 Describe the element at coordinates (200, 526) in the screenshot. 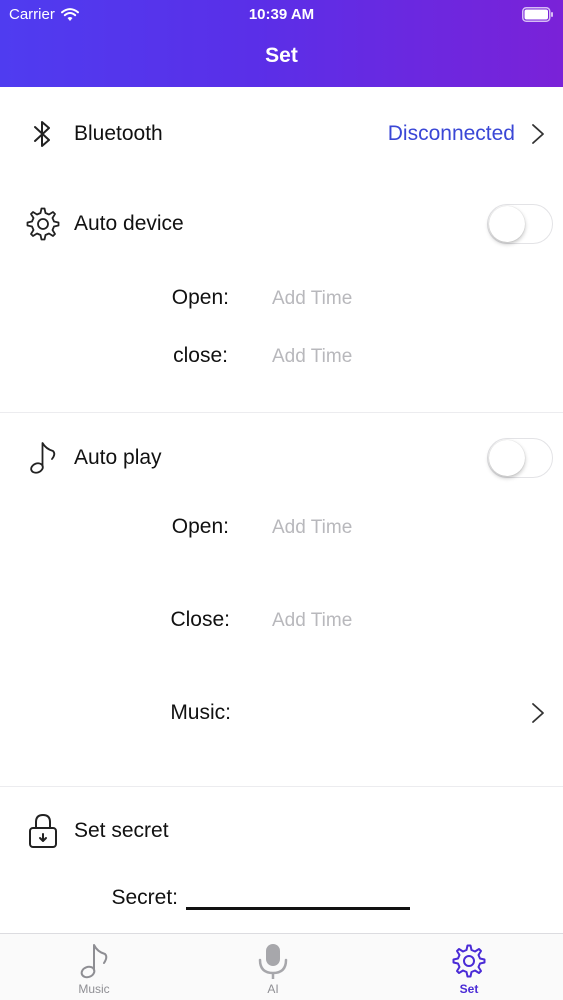

I see `auto-play-open-label: Open:` at that location.